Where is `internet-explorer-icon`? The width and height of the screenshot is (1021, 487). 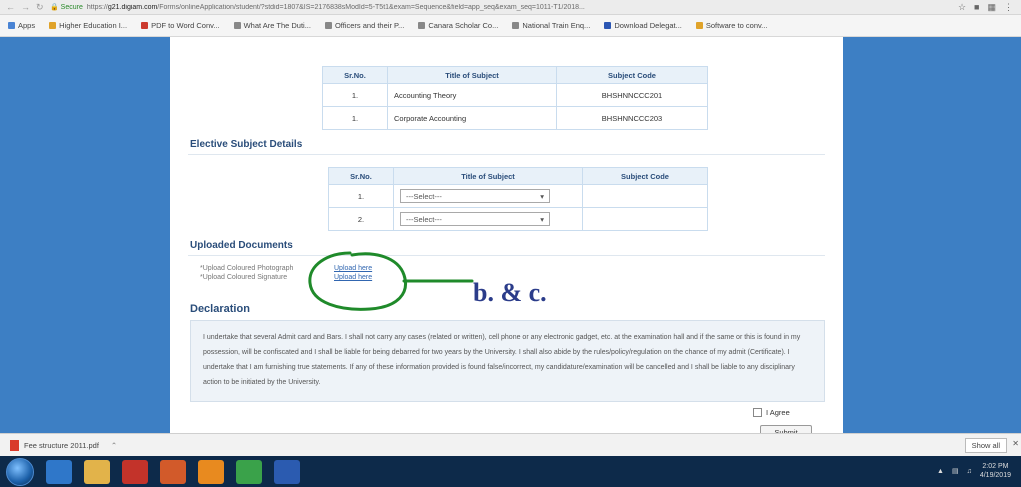
internet-explorer-icon is located at coordinates (59, 471).